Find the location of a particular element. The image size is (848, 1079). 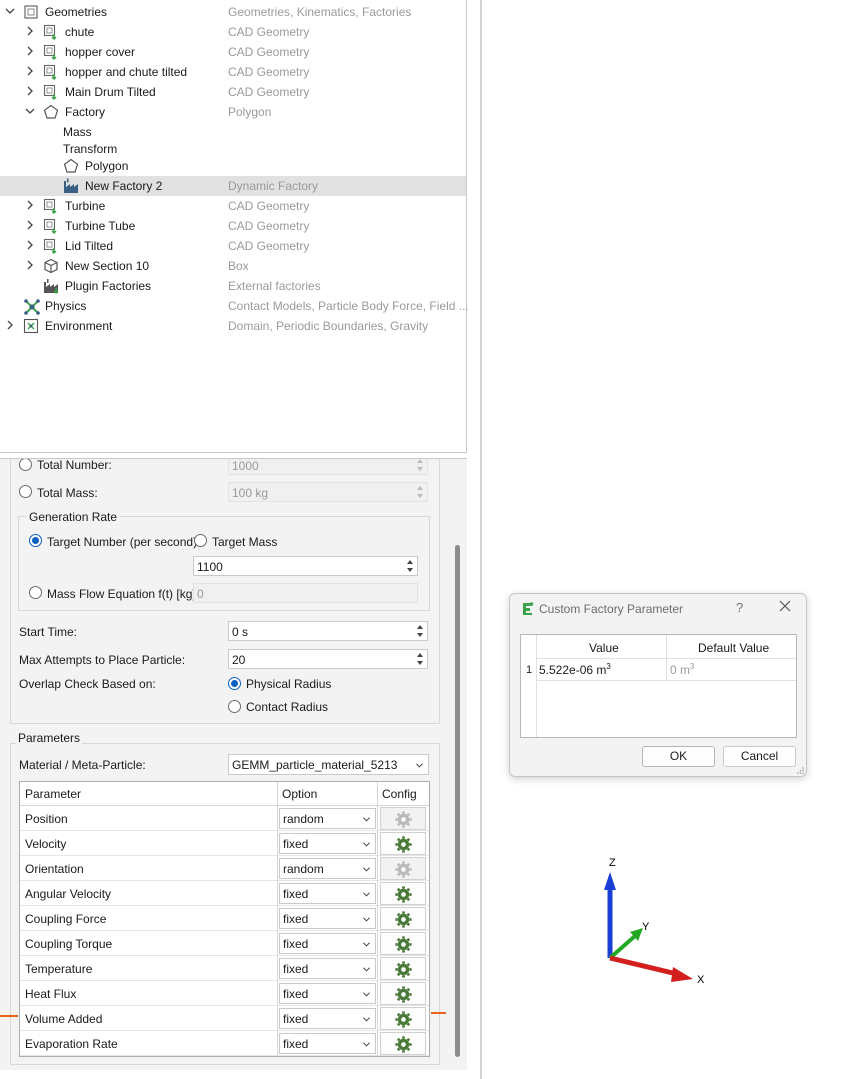

panel-divider is located at coordinates (481, 539).